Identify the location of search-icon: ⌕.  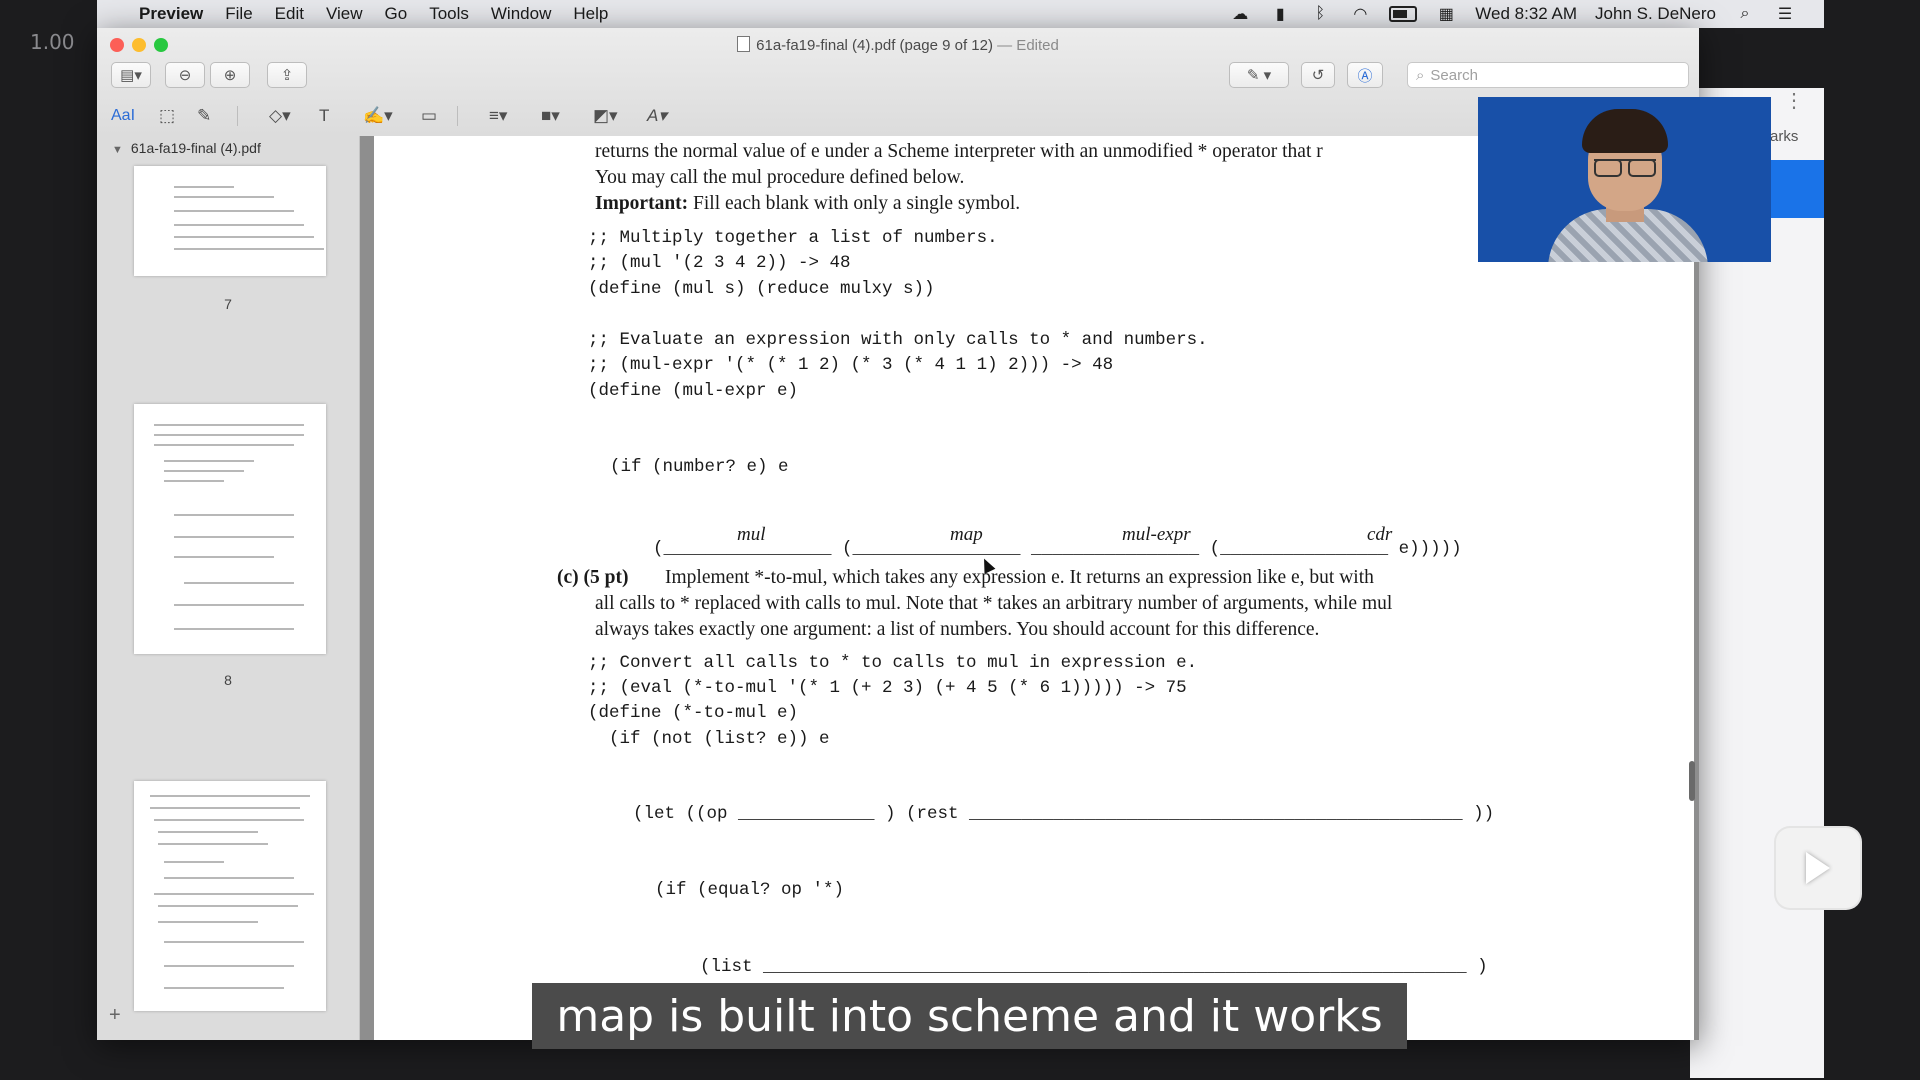
(1420, 75).